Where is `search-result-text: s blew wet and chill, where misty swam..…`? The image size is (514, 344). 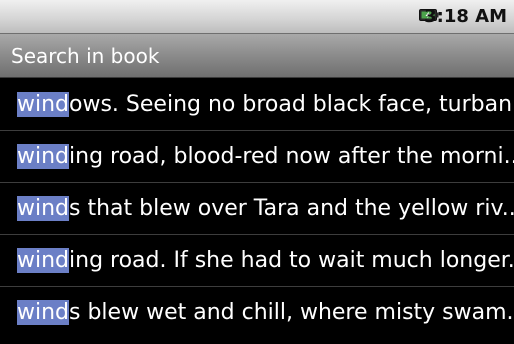 search-result-text: s blew wet and chill, where misty swam..… is located at coordinates (291, 312).